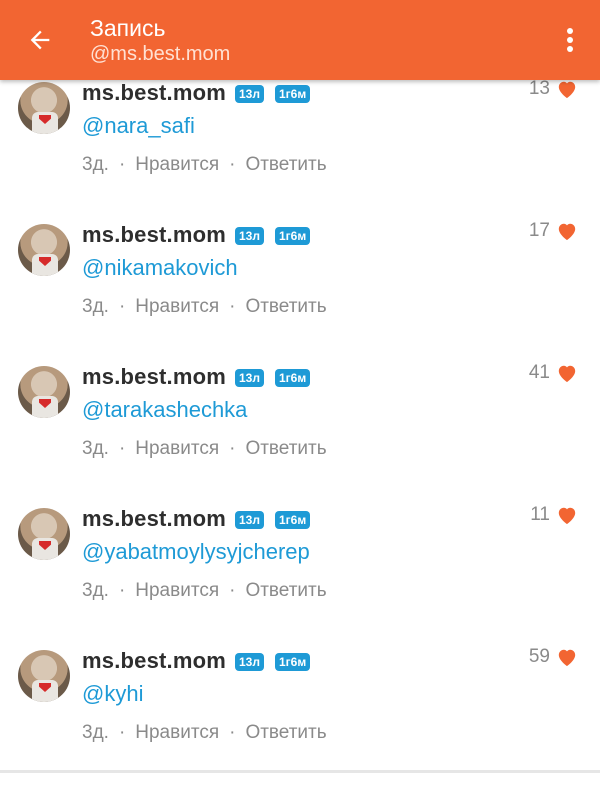  Describe the element at coordinates (553, 373) in the screenshot. I see `like-counter: 41` at that location.